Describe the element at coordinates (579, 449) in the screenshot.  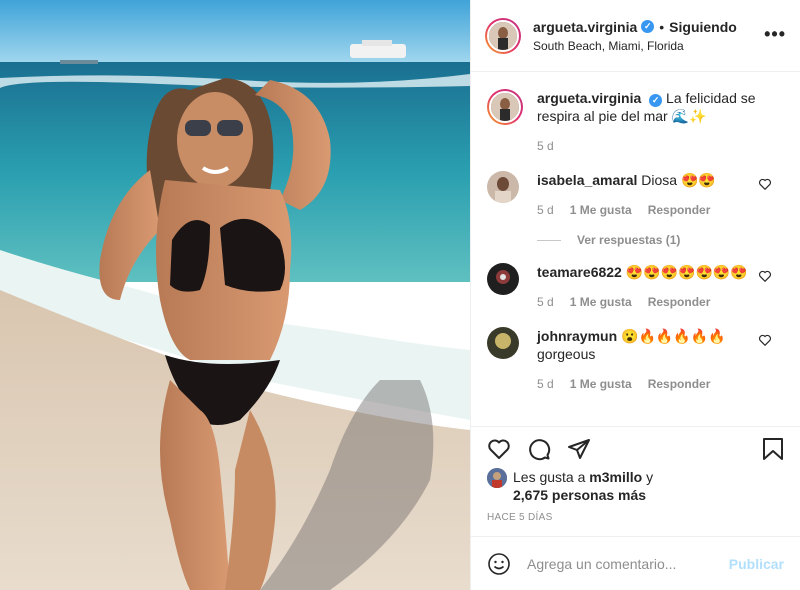
I see `share-send-icon` at that location.